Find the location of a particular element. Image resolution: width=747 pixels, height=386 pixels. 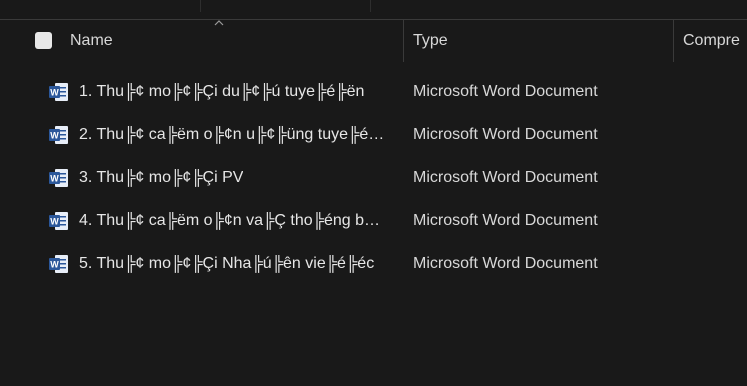

file-name-cell: W 1. Thu╠¢ mo╠¢╠Çi du╠¢╠ú tuye╠é╠ën is located at coordinates (223, 91).